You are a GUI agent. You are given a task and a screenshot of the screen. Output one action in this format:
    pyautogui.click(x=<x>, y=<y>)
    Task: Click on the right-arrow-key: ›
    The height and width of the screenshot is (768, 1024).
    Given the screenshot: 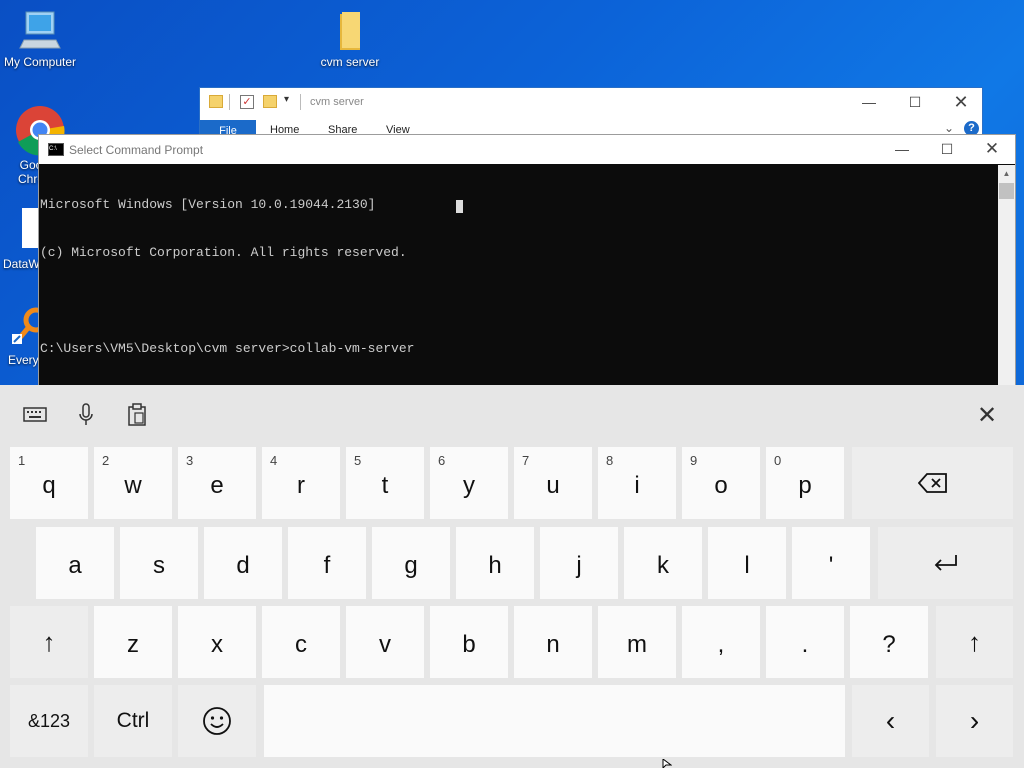 What is the action you would take?
    pyautogui.click(x=974, y=721)
    